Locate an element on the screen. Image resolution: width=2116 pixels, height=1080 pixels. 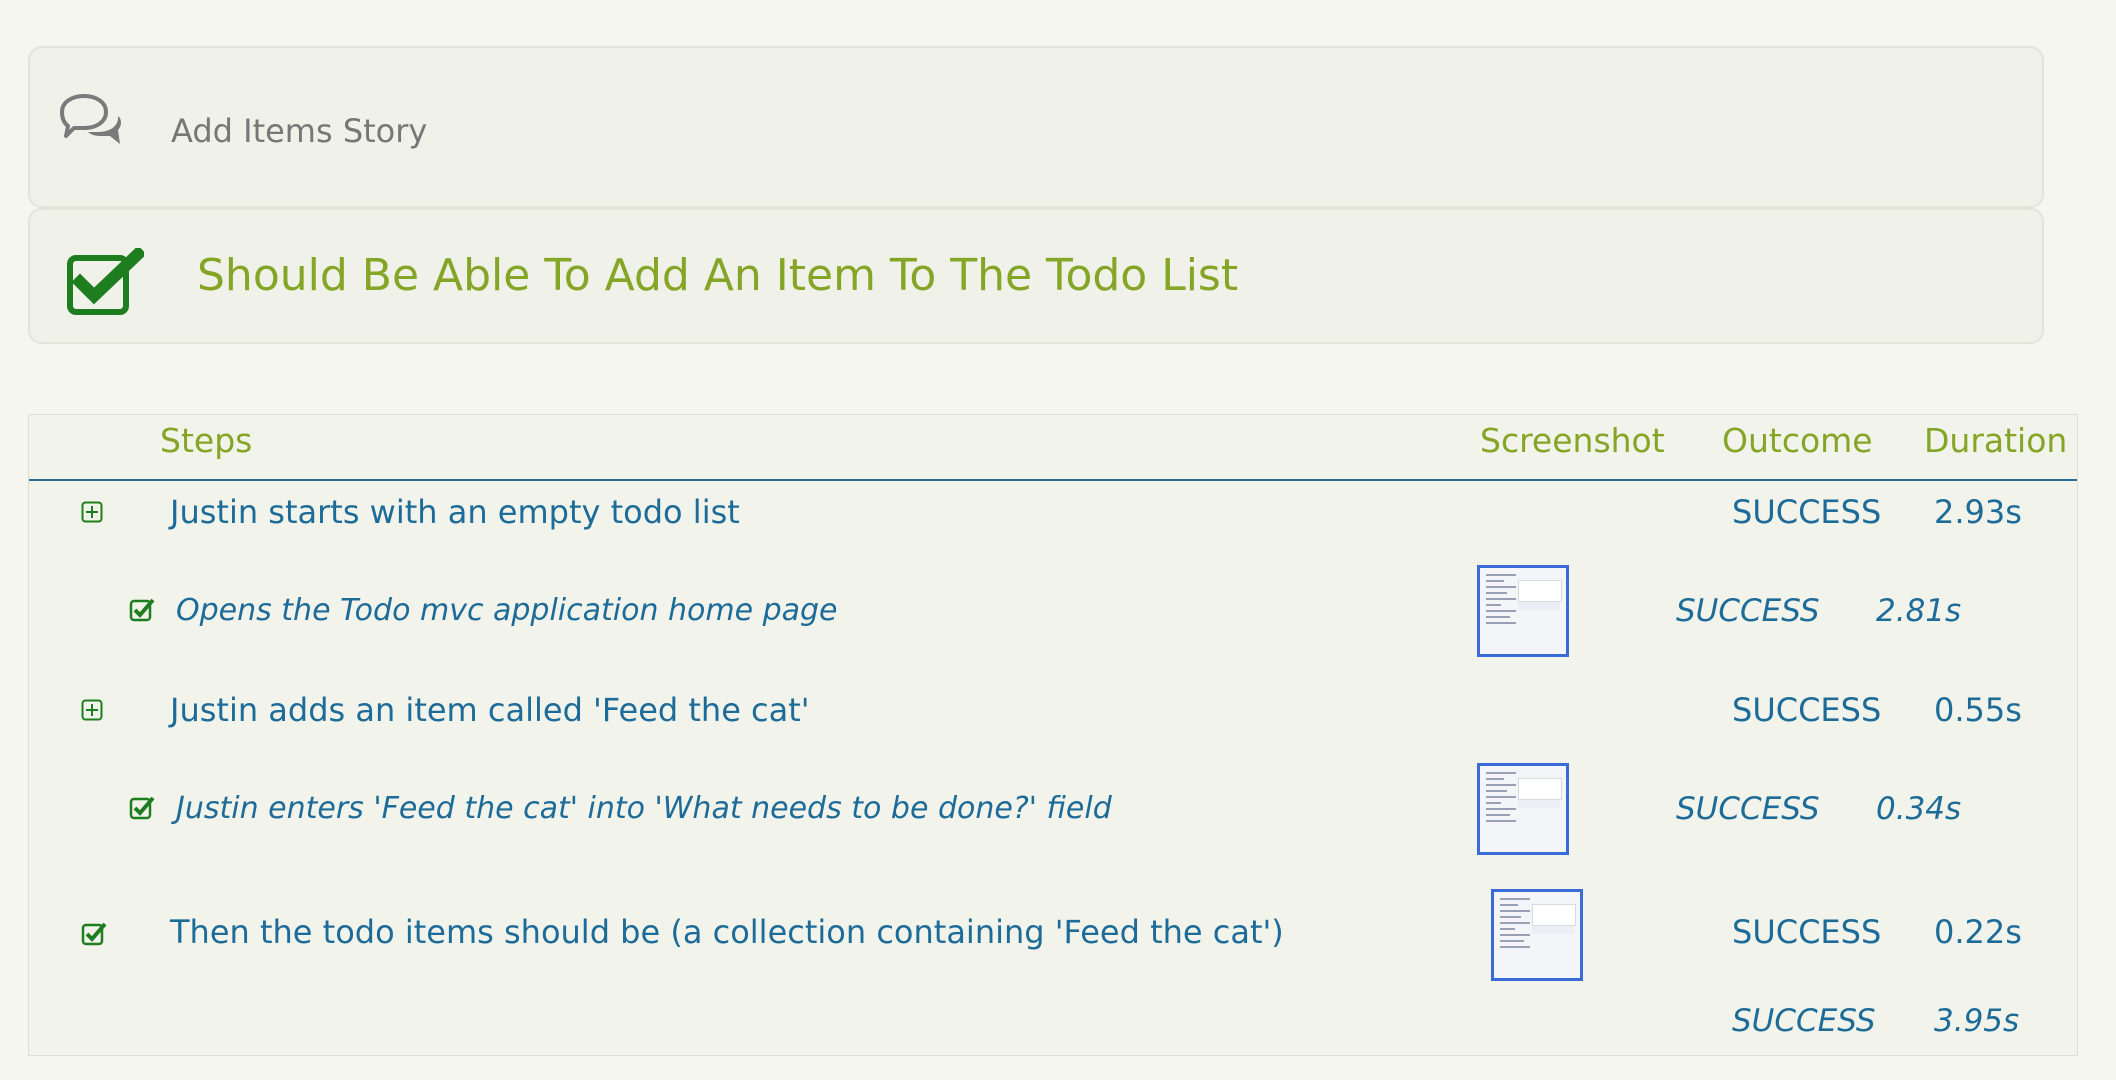
speech-bubbles-icon is located at coordinates (90, 119).